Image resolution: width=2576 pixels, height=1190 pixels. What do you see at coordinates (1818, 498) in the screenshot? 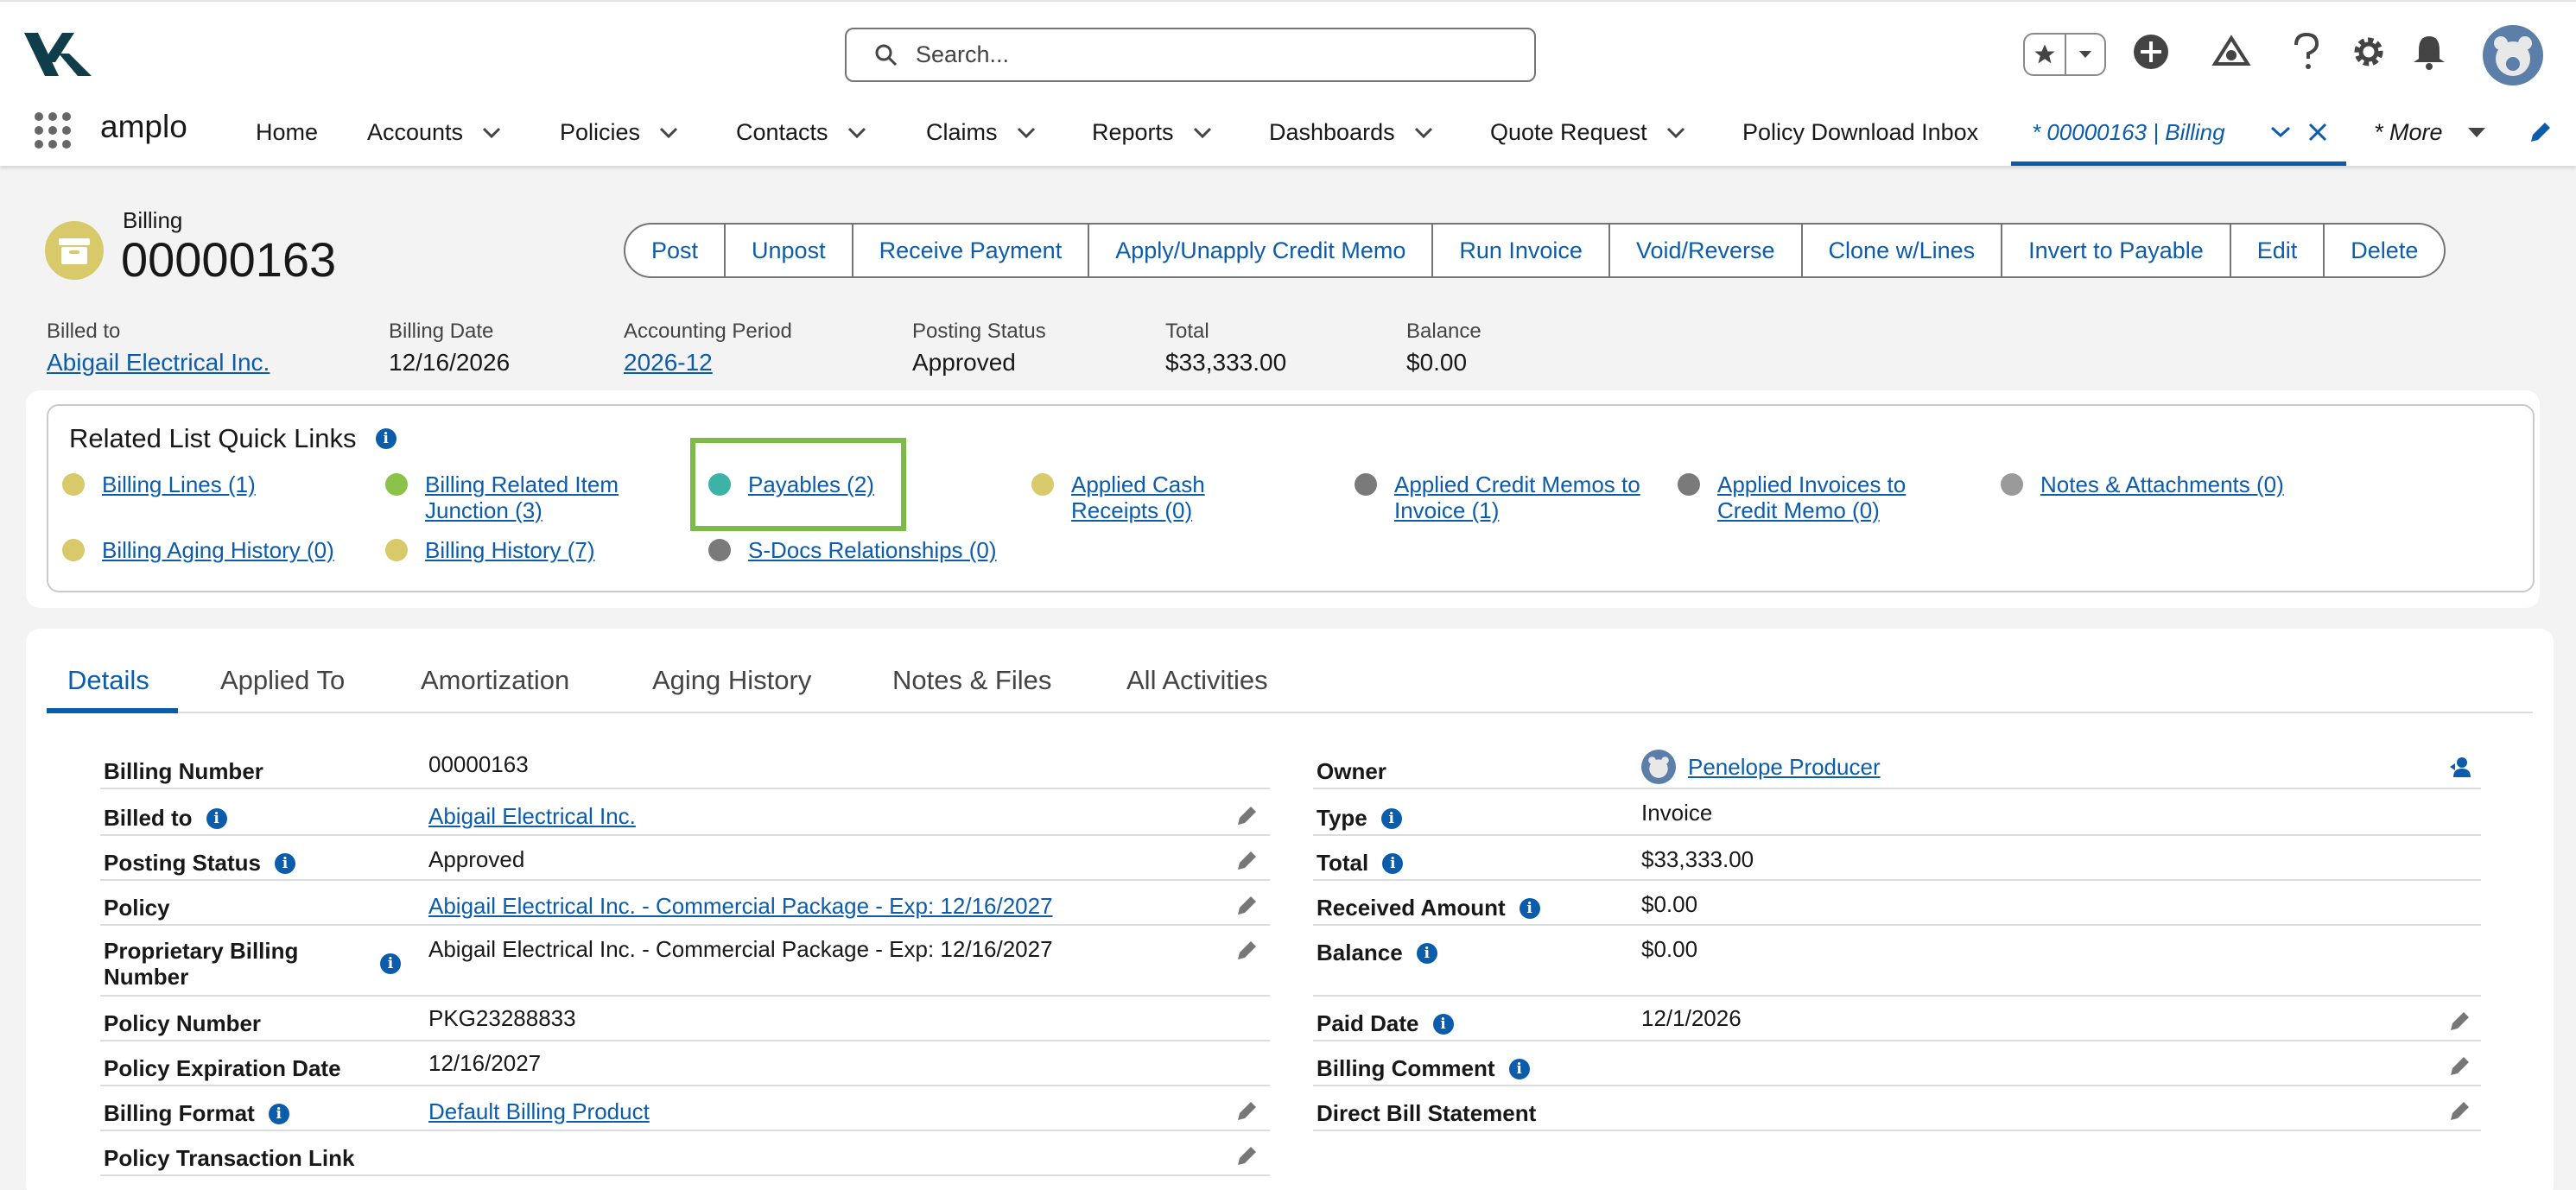
I see `quick-link-applied-invoices: Applied Invoices to Credit Memo (0)` at bounding box center [1818, 498].